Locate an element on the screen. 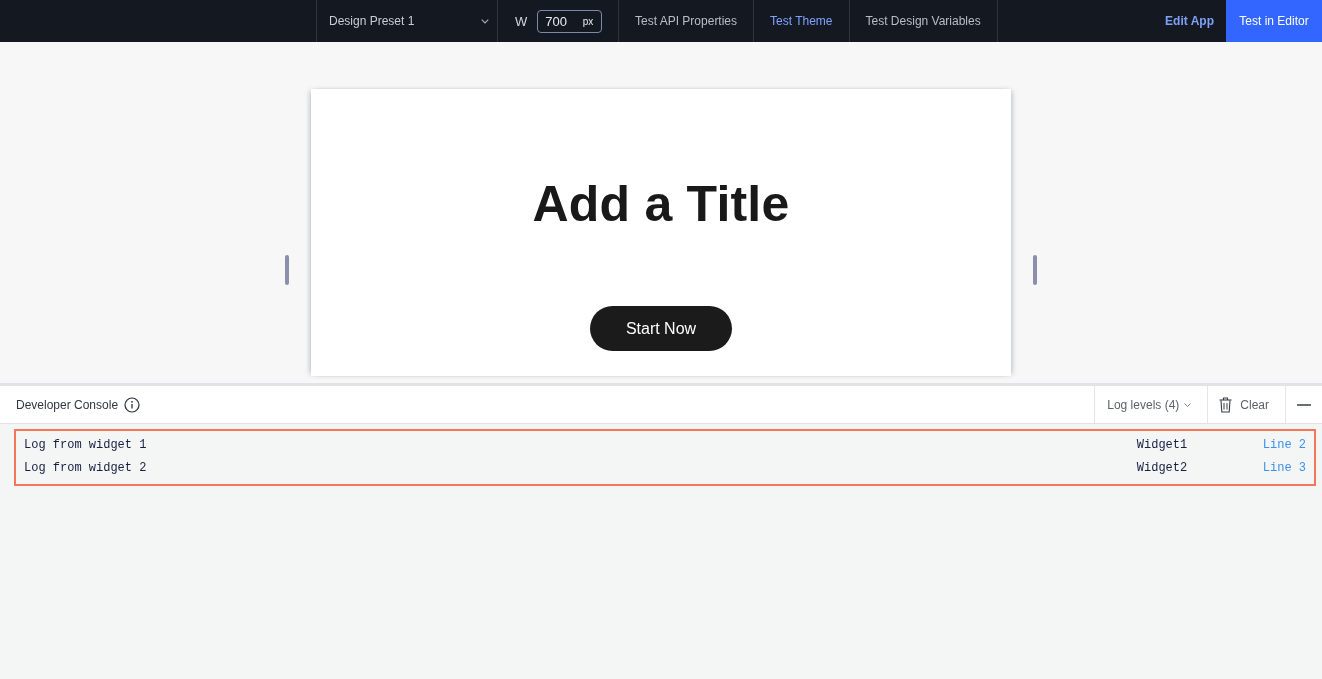 This screenshot has width=1322, height=679. log-levels-dropdown: Log levels (4) is located at coordinates (1151, 404).